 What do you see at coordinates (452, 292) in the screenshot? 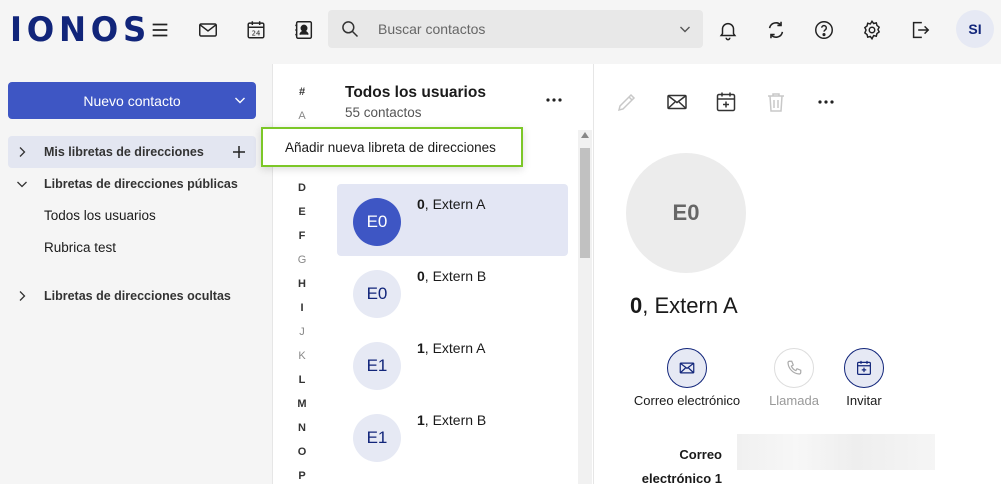
I see `contact-row: E0 0, Extern B` at bounding box center [452, 292].